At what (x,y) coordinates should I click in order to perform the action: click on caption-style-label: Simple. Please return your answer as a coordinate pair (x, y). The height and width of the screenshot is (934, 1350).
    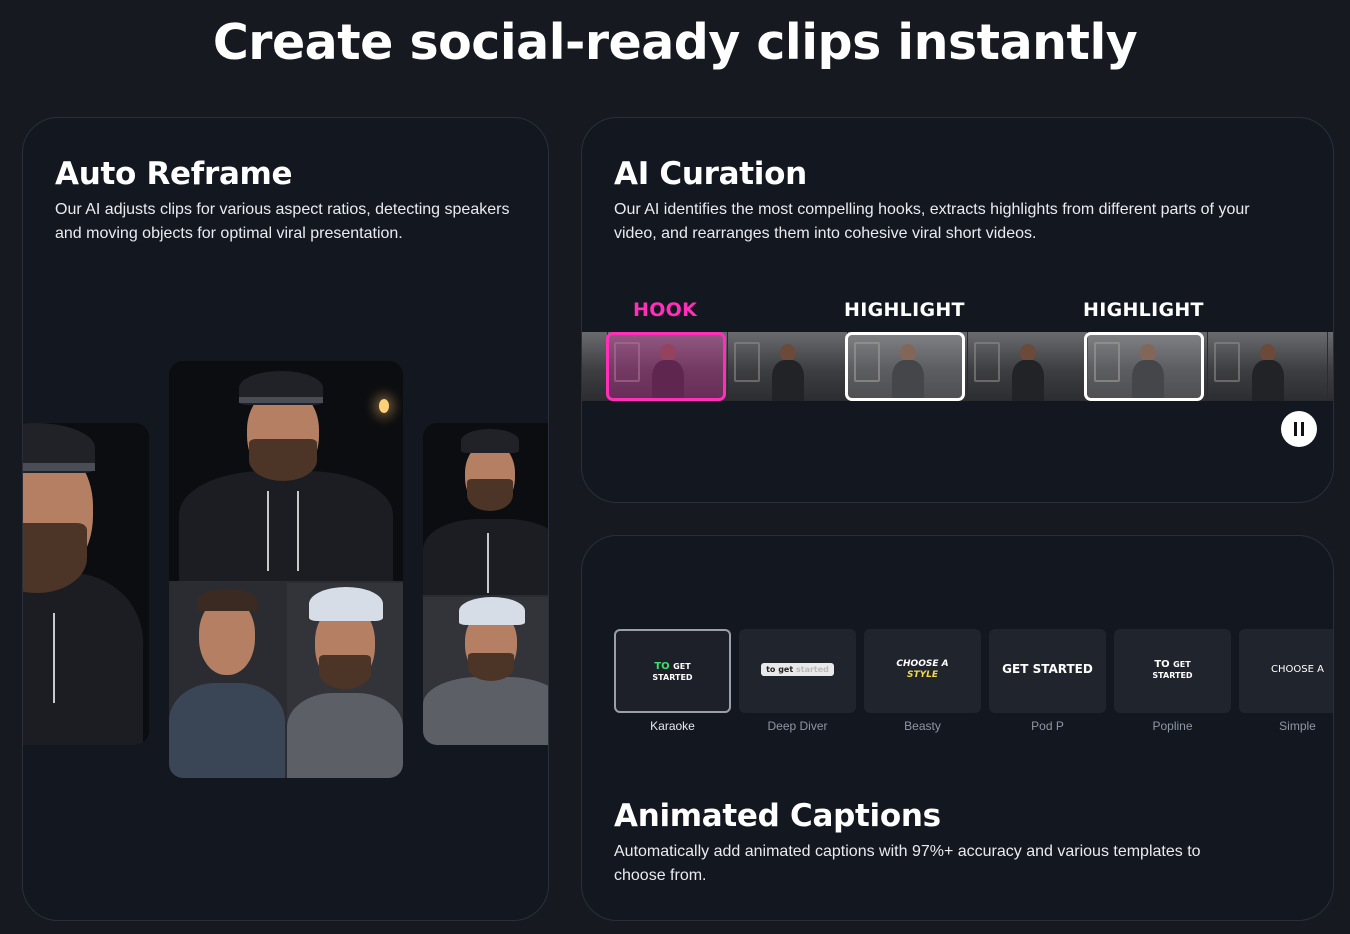
    Looking at the image, I should click on (1297, 726).